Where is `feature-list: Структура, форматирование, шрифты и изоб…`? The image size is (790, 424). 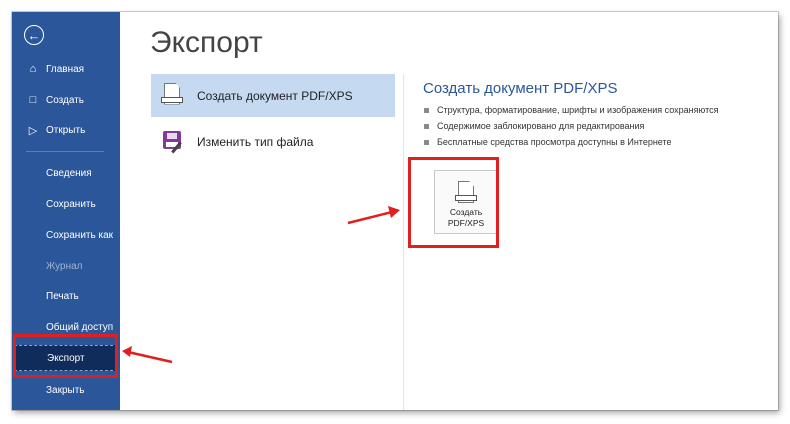 feature-list: Структура, форматирование, шрифты и изоб… is located at coordinates (571, 126).